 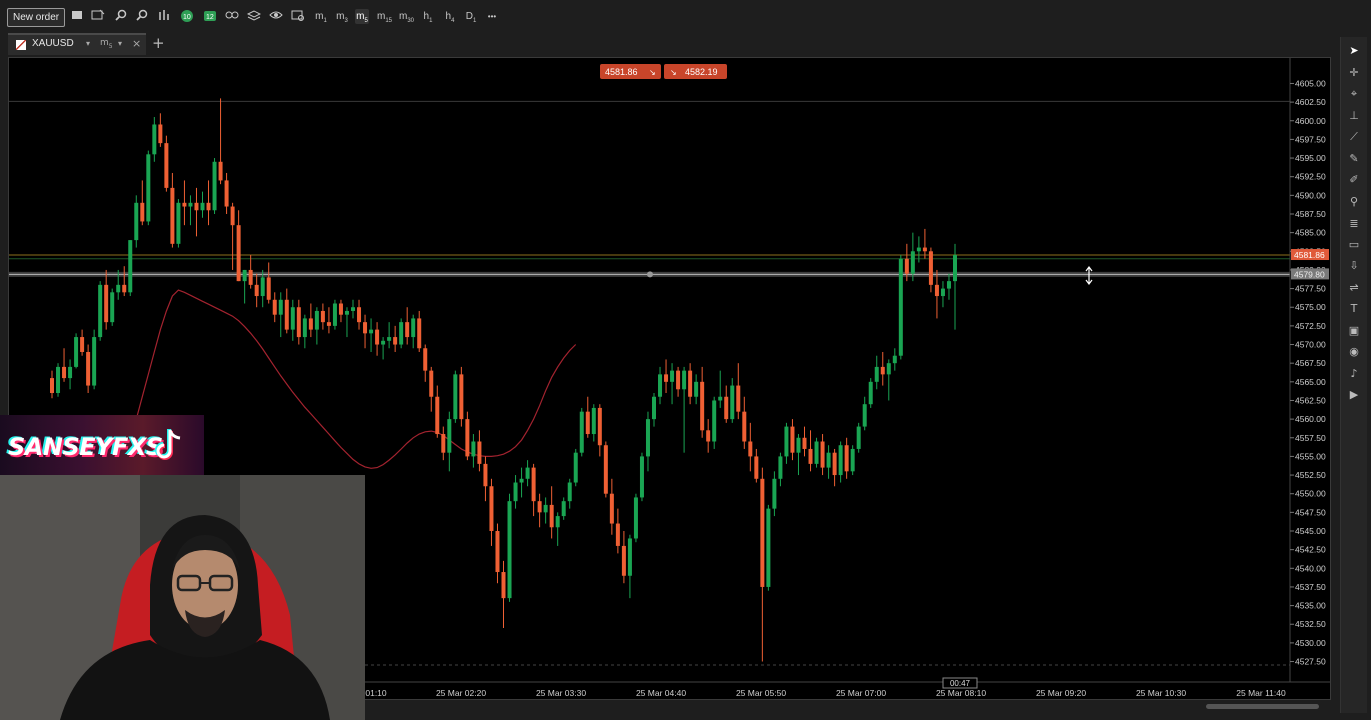 I want to click on crosshair-2-icon: ⌖, so click(x=1354, y=94).